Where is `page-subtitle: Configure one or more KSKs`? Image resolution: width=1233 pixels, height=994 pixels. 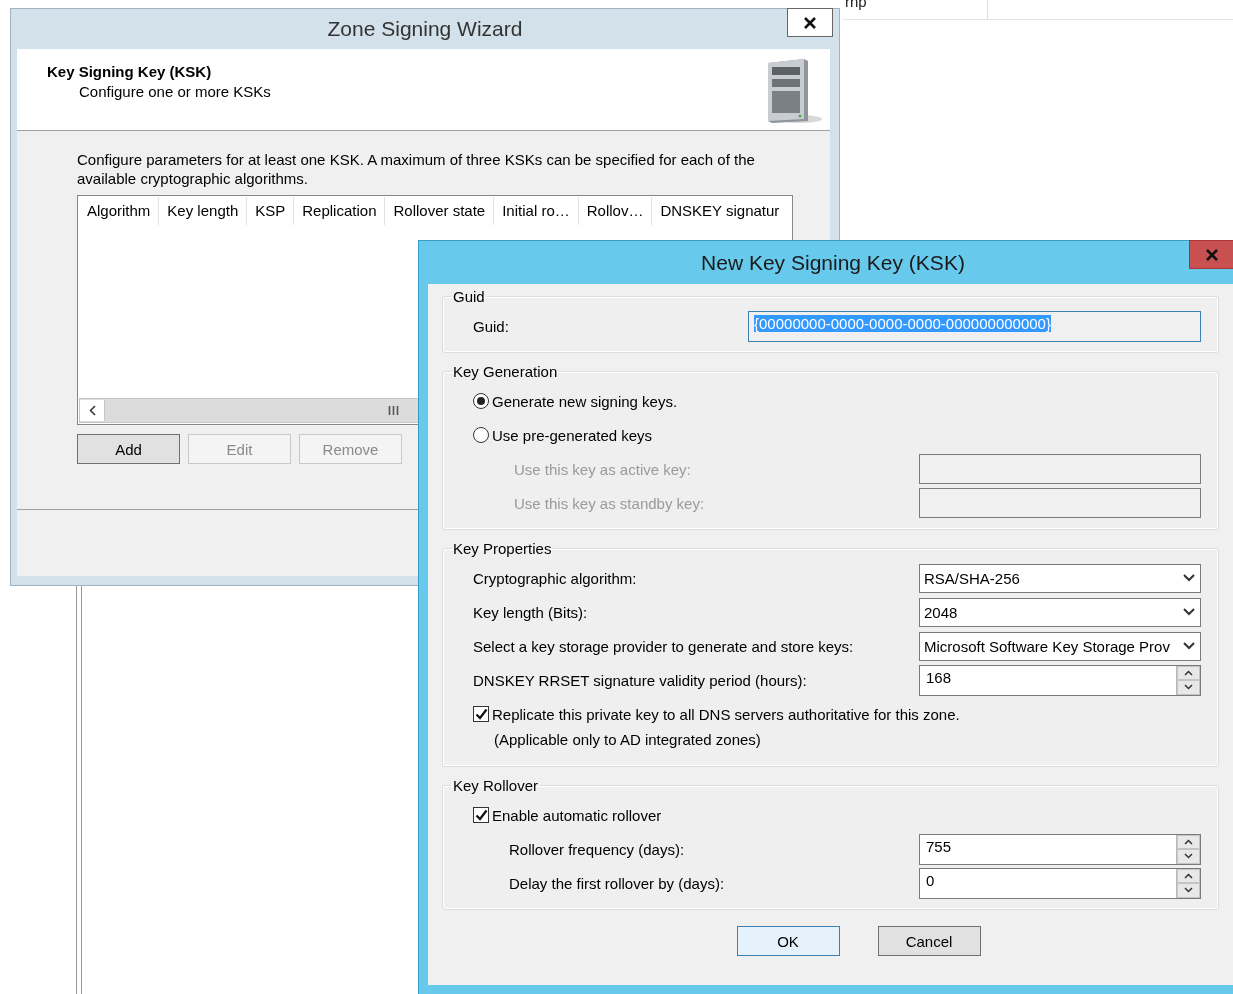 page-subtitle: Configure one or more KSKs is located at coordinates (175, 91).